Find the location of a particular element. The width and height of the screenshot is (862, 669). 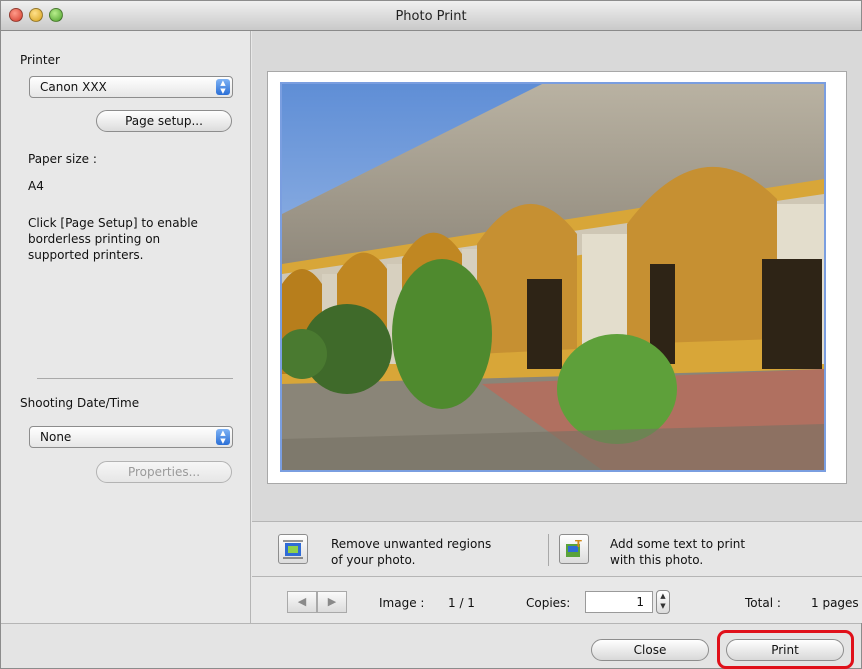

printer-select: Canon XXX ▲ ▼ is located at coordinates (131, 87).